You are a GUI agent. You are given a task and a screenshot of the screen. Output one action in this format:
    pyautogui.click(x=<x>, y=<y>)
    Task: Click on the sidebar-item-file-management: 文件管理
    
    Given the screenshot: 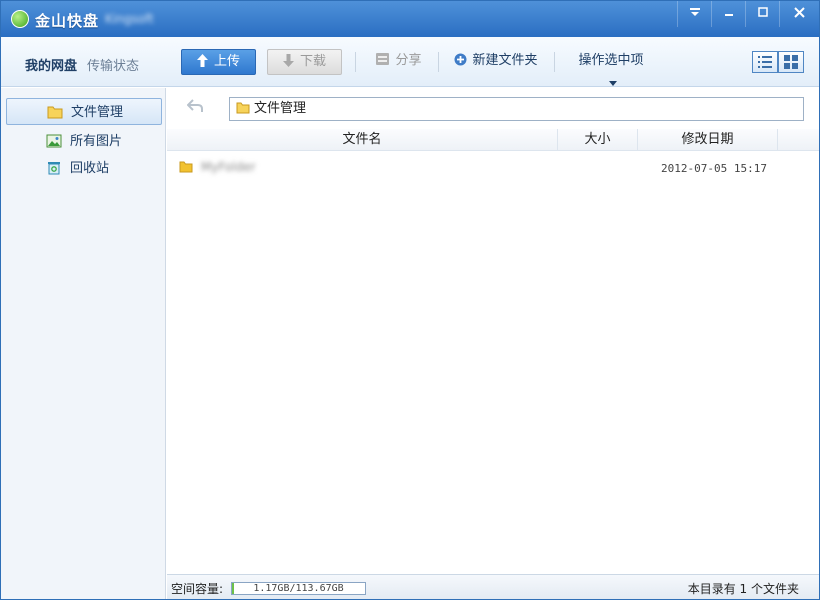 What is the action you would take?
    pyautogui.click(x=84, y=111)
    